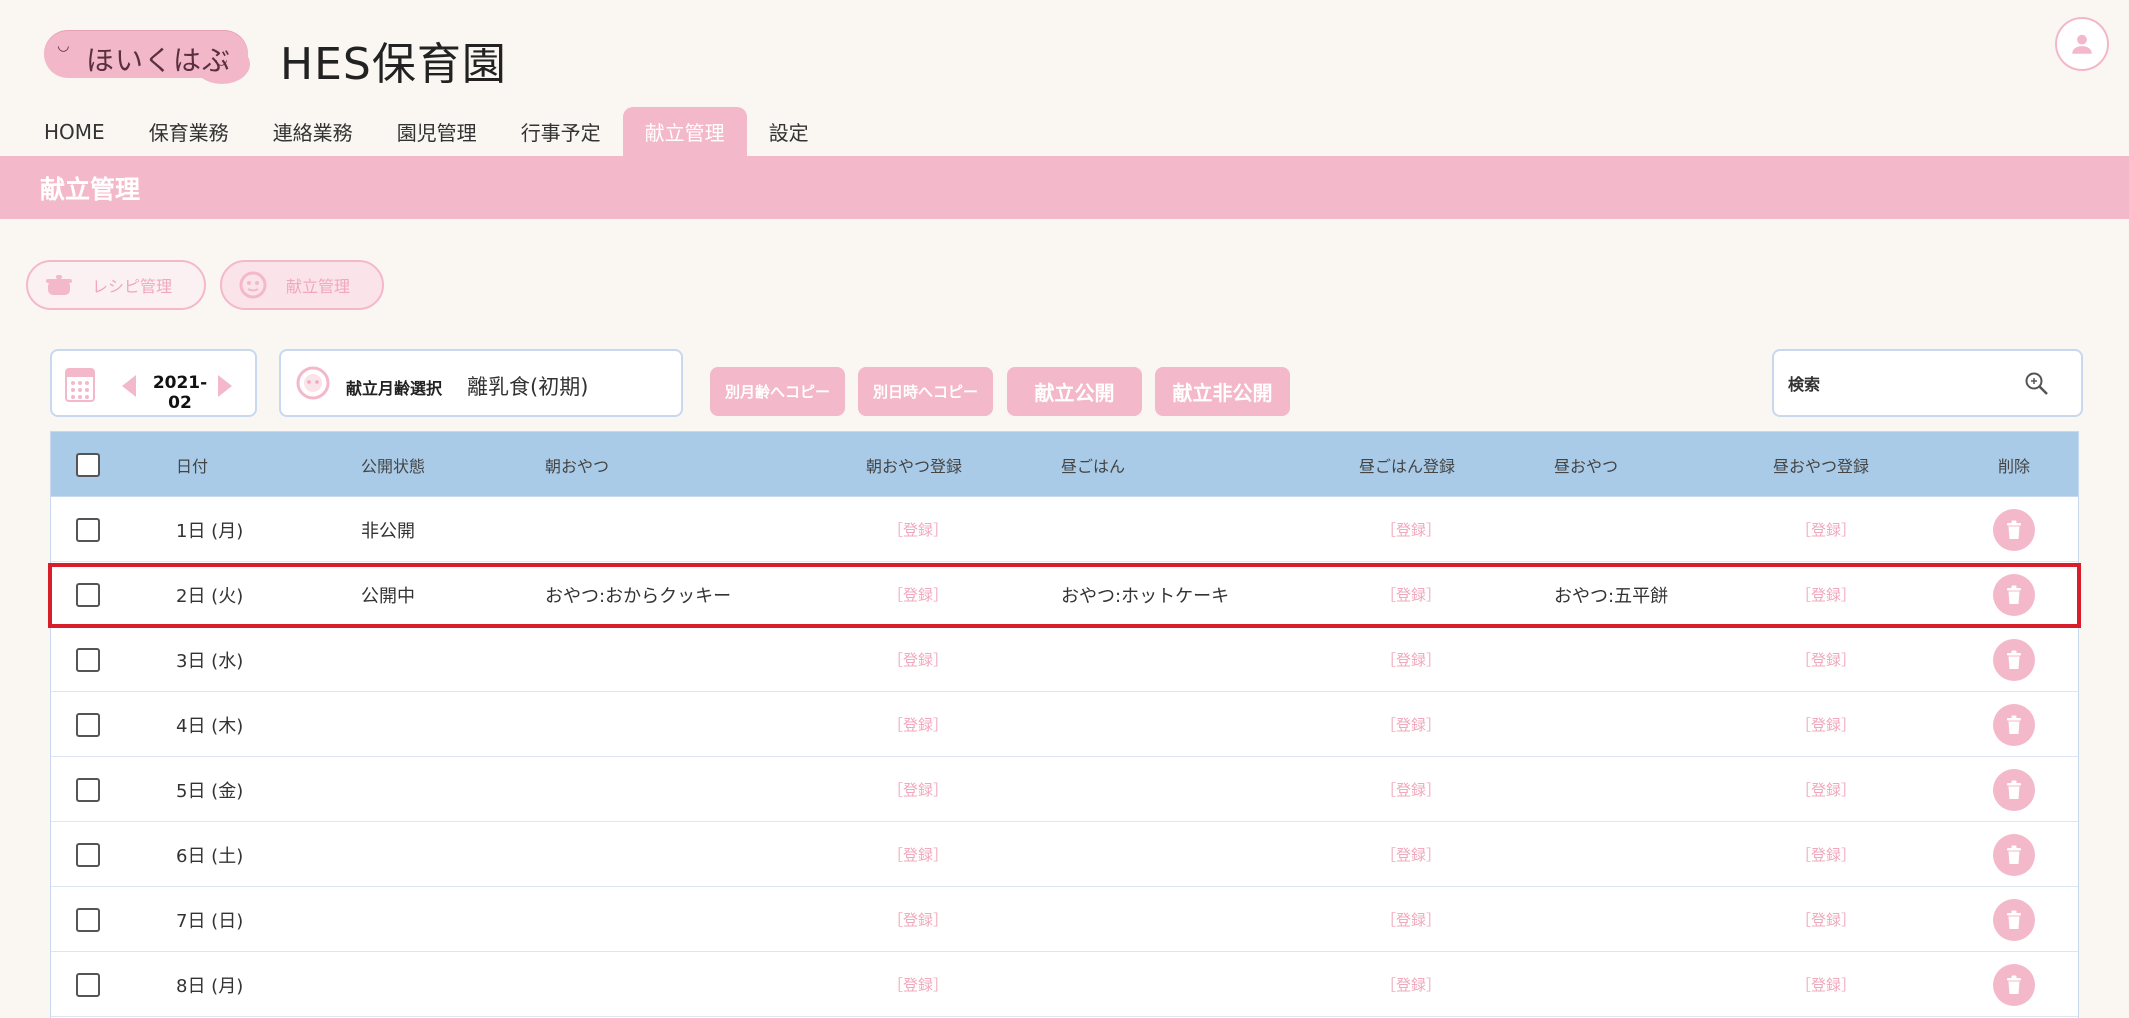  I want to click on prev-month-arrow-icon, so click(129, 386).